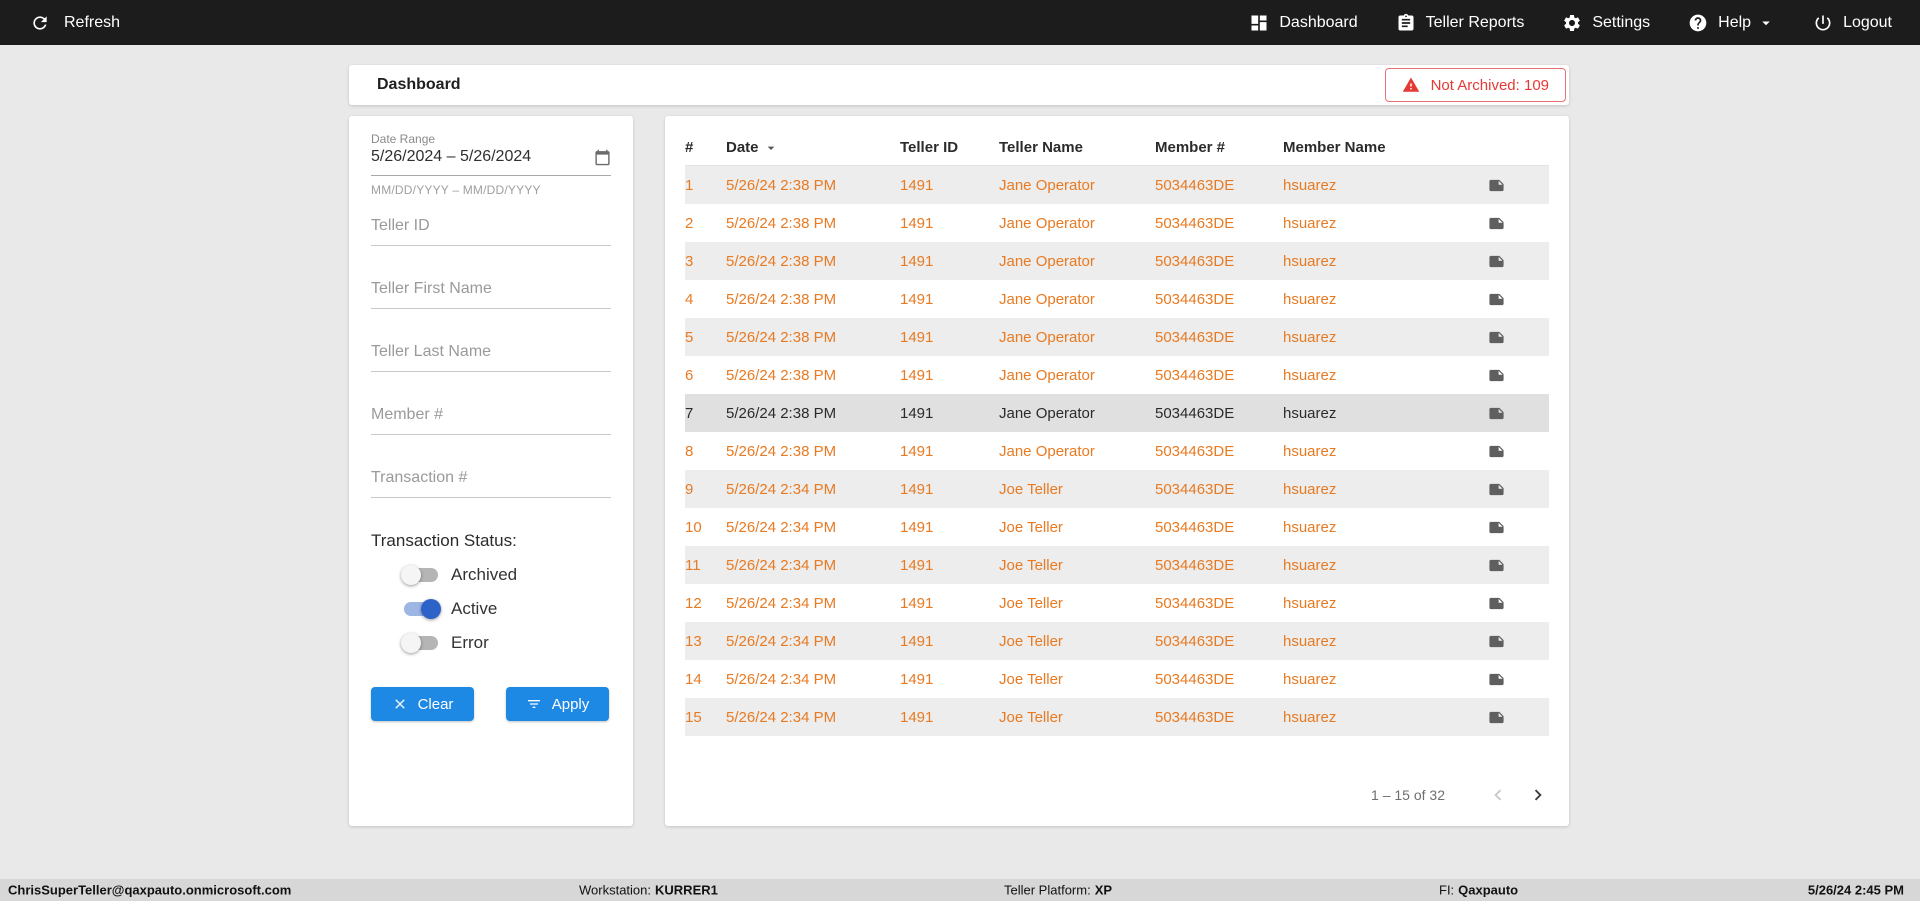 This screenshot has height=901, width=1920. What do you see at coordinates (422, 704) in the screenshot?
I see `clear-button: Clear` at bounding box center [422, 704].